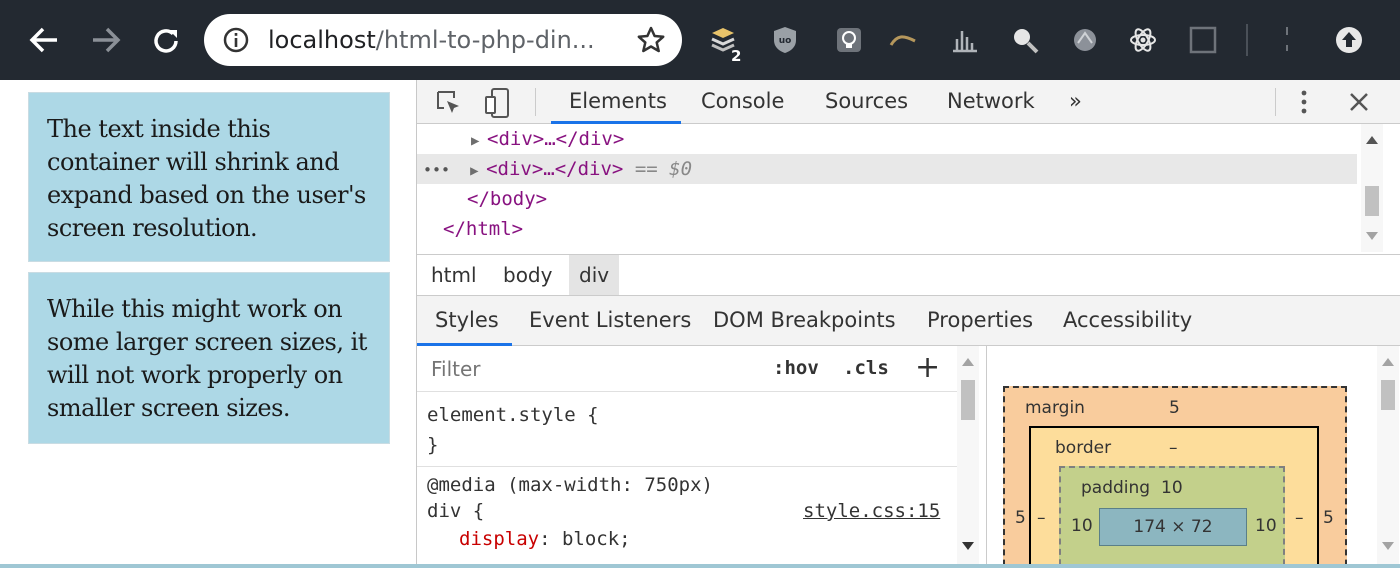  Describe the element at coordinates (991, 101) in the screenshot. I see `tab-network: Network` at that location.